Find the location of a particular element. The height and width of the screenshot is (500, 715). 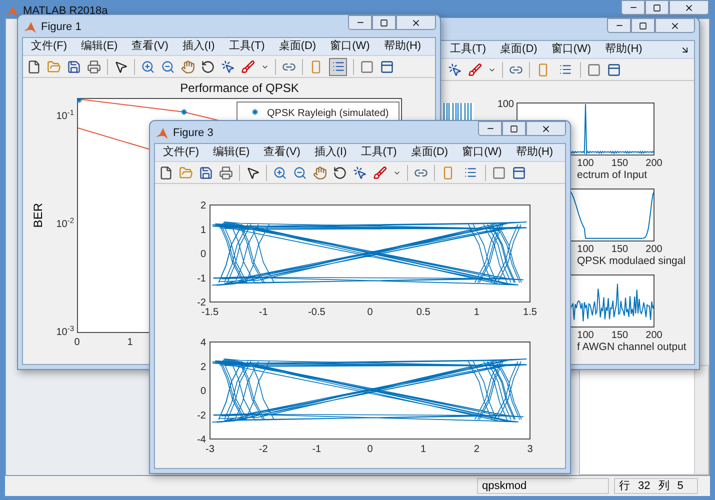

axis-label: QPSK modulaed singal is located at coordinates (631, 261).